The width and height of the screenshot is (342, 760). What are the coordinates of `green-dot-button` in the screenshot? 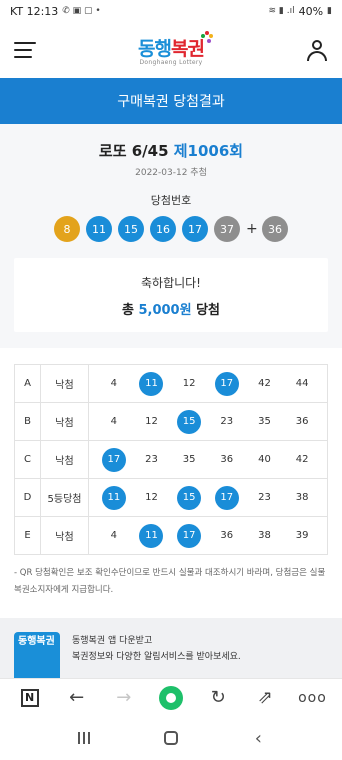 It's located at (171, 698).